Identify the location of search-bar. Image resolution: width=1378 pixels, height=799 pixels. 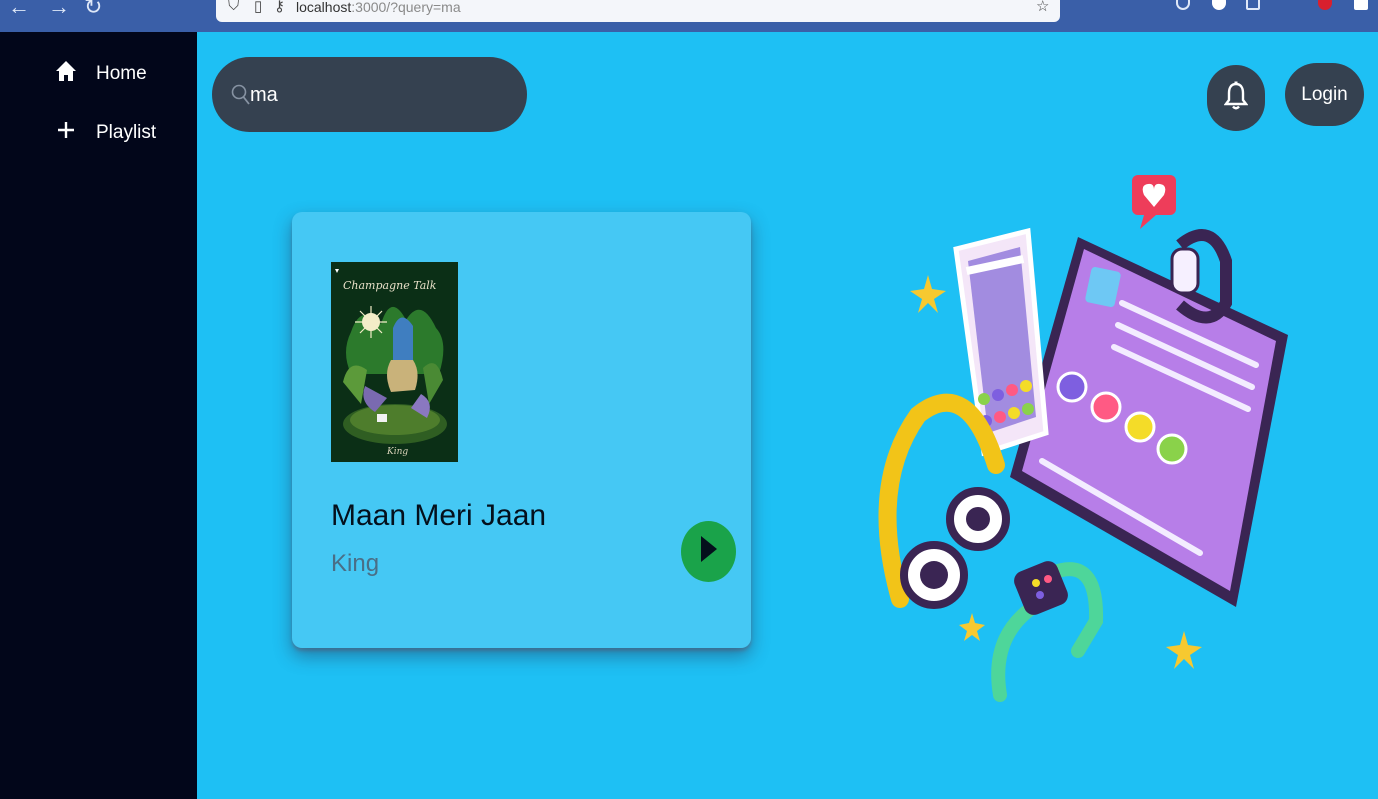
(369, 94).